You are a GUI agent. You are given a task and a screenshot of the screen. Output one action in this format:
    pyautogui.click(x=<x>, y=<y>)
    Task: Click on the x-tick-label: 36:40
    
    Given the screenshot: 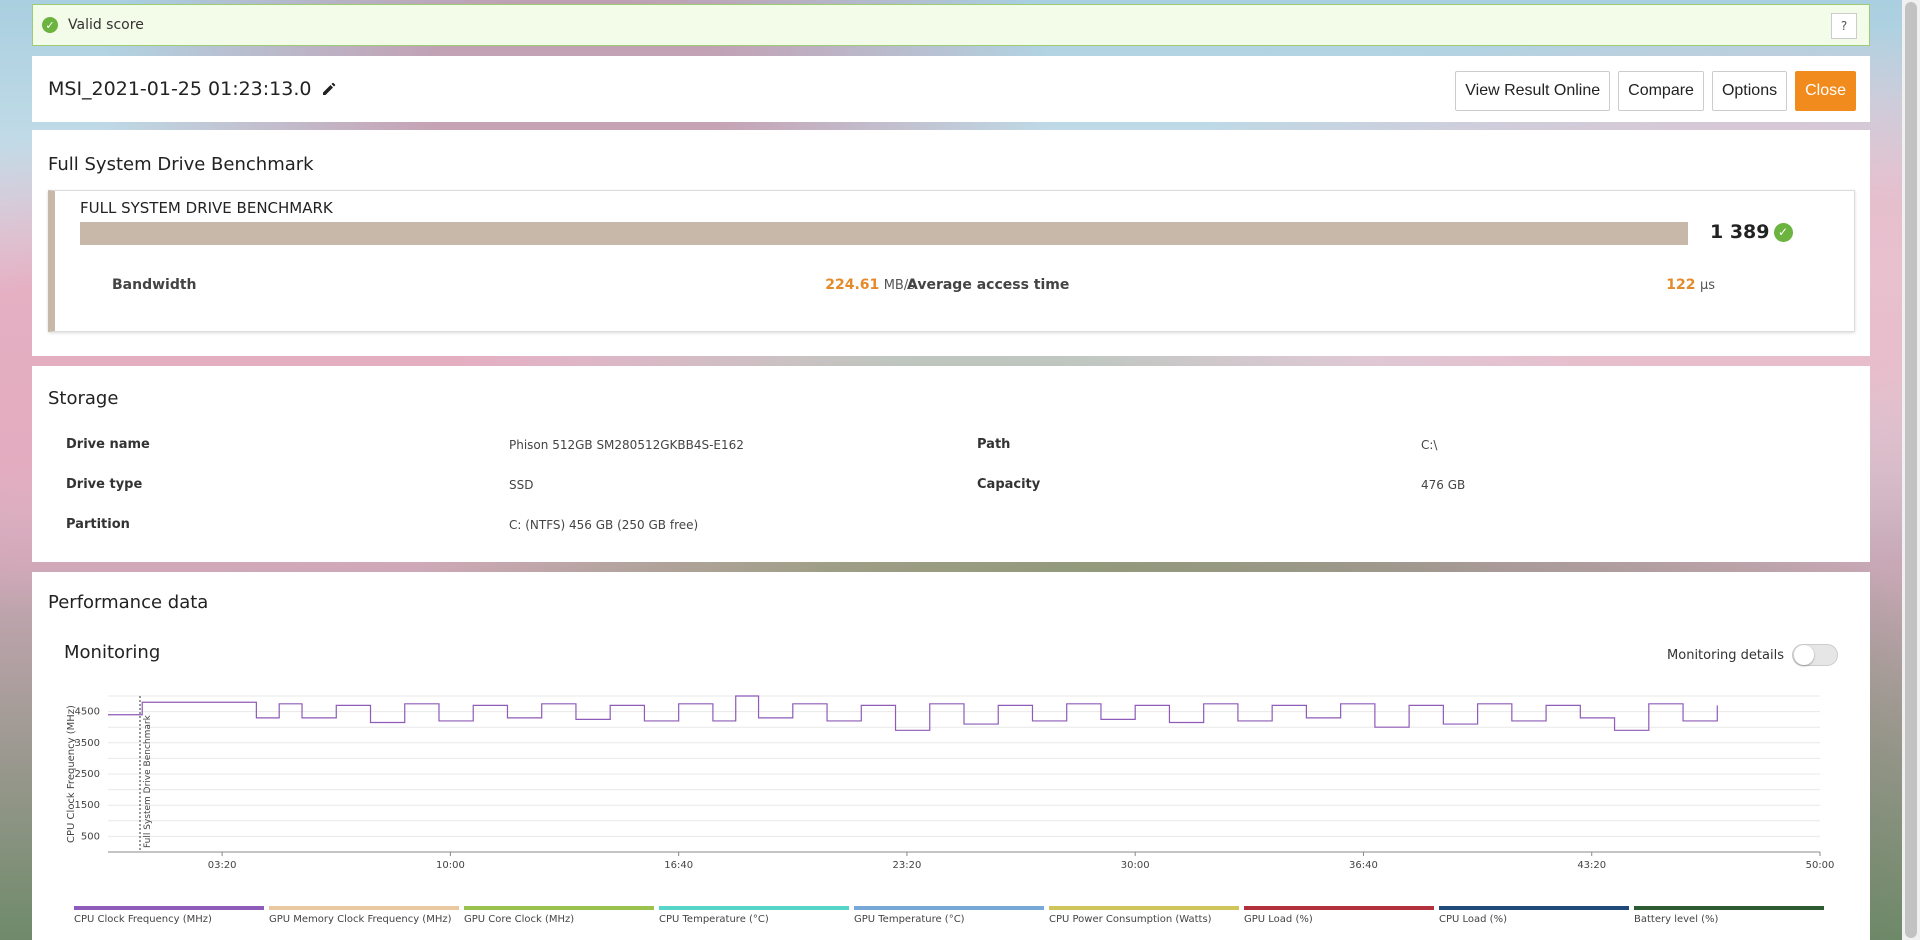 What is the action you would take?
    pyautogui.click(x=1363, y=865)
    